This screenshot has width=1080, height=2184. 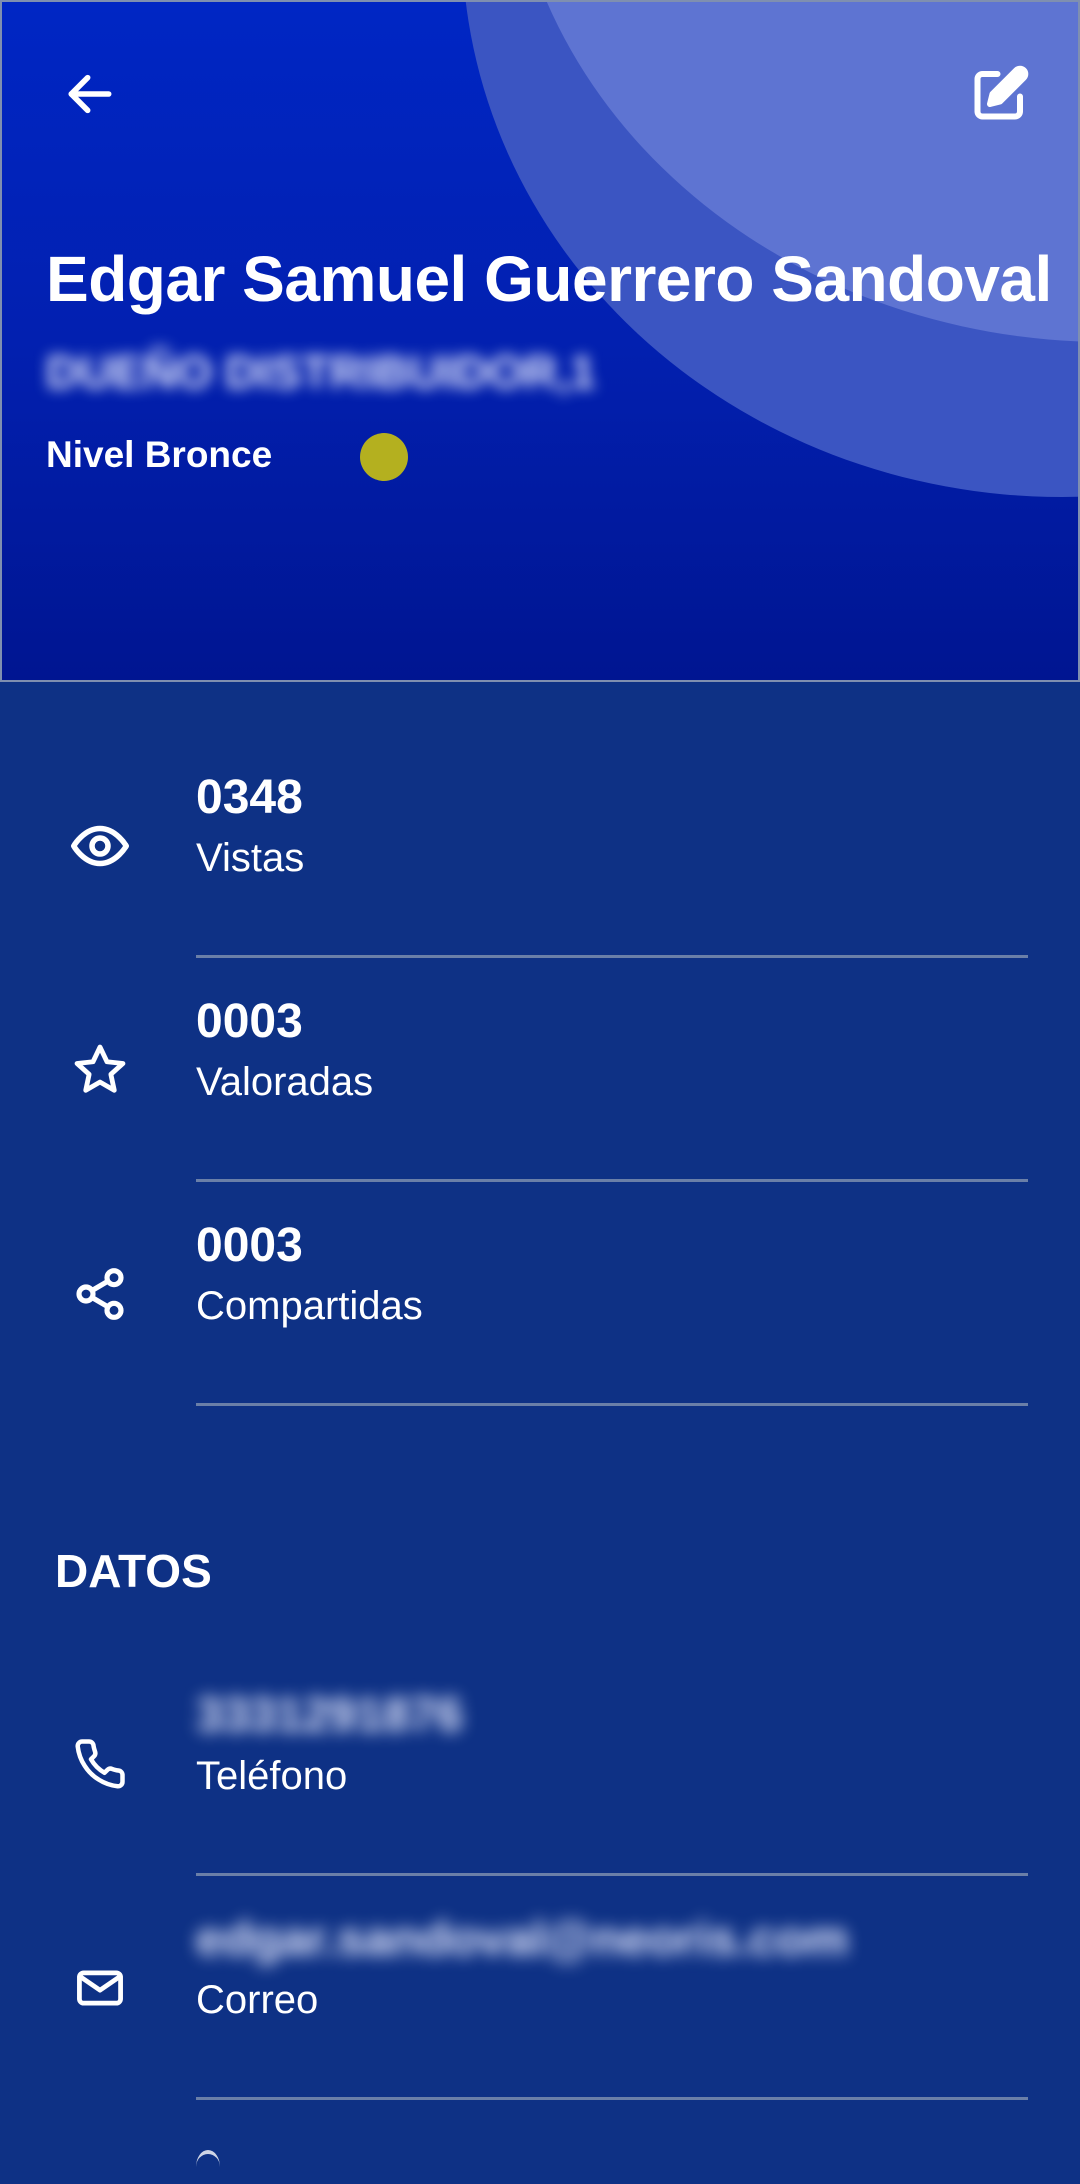 I want to click on share-icon, so click(x=100, y=1294).